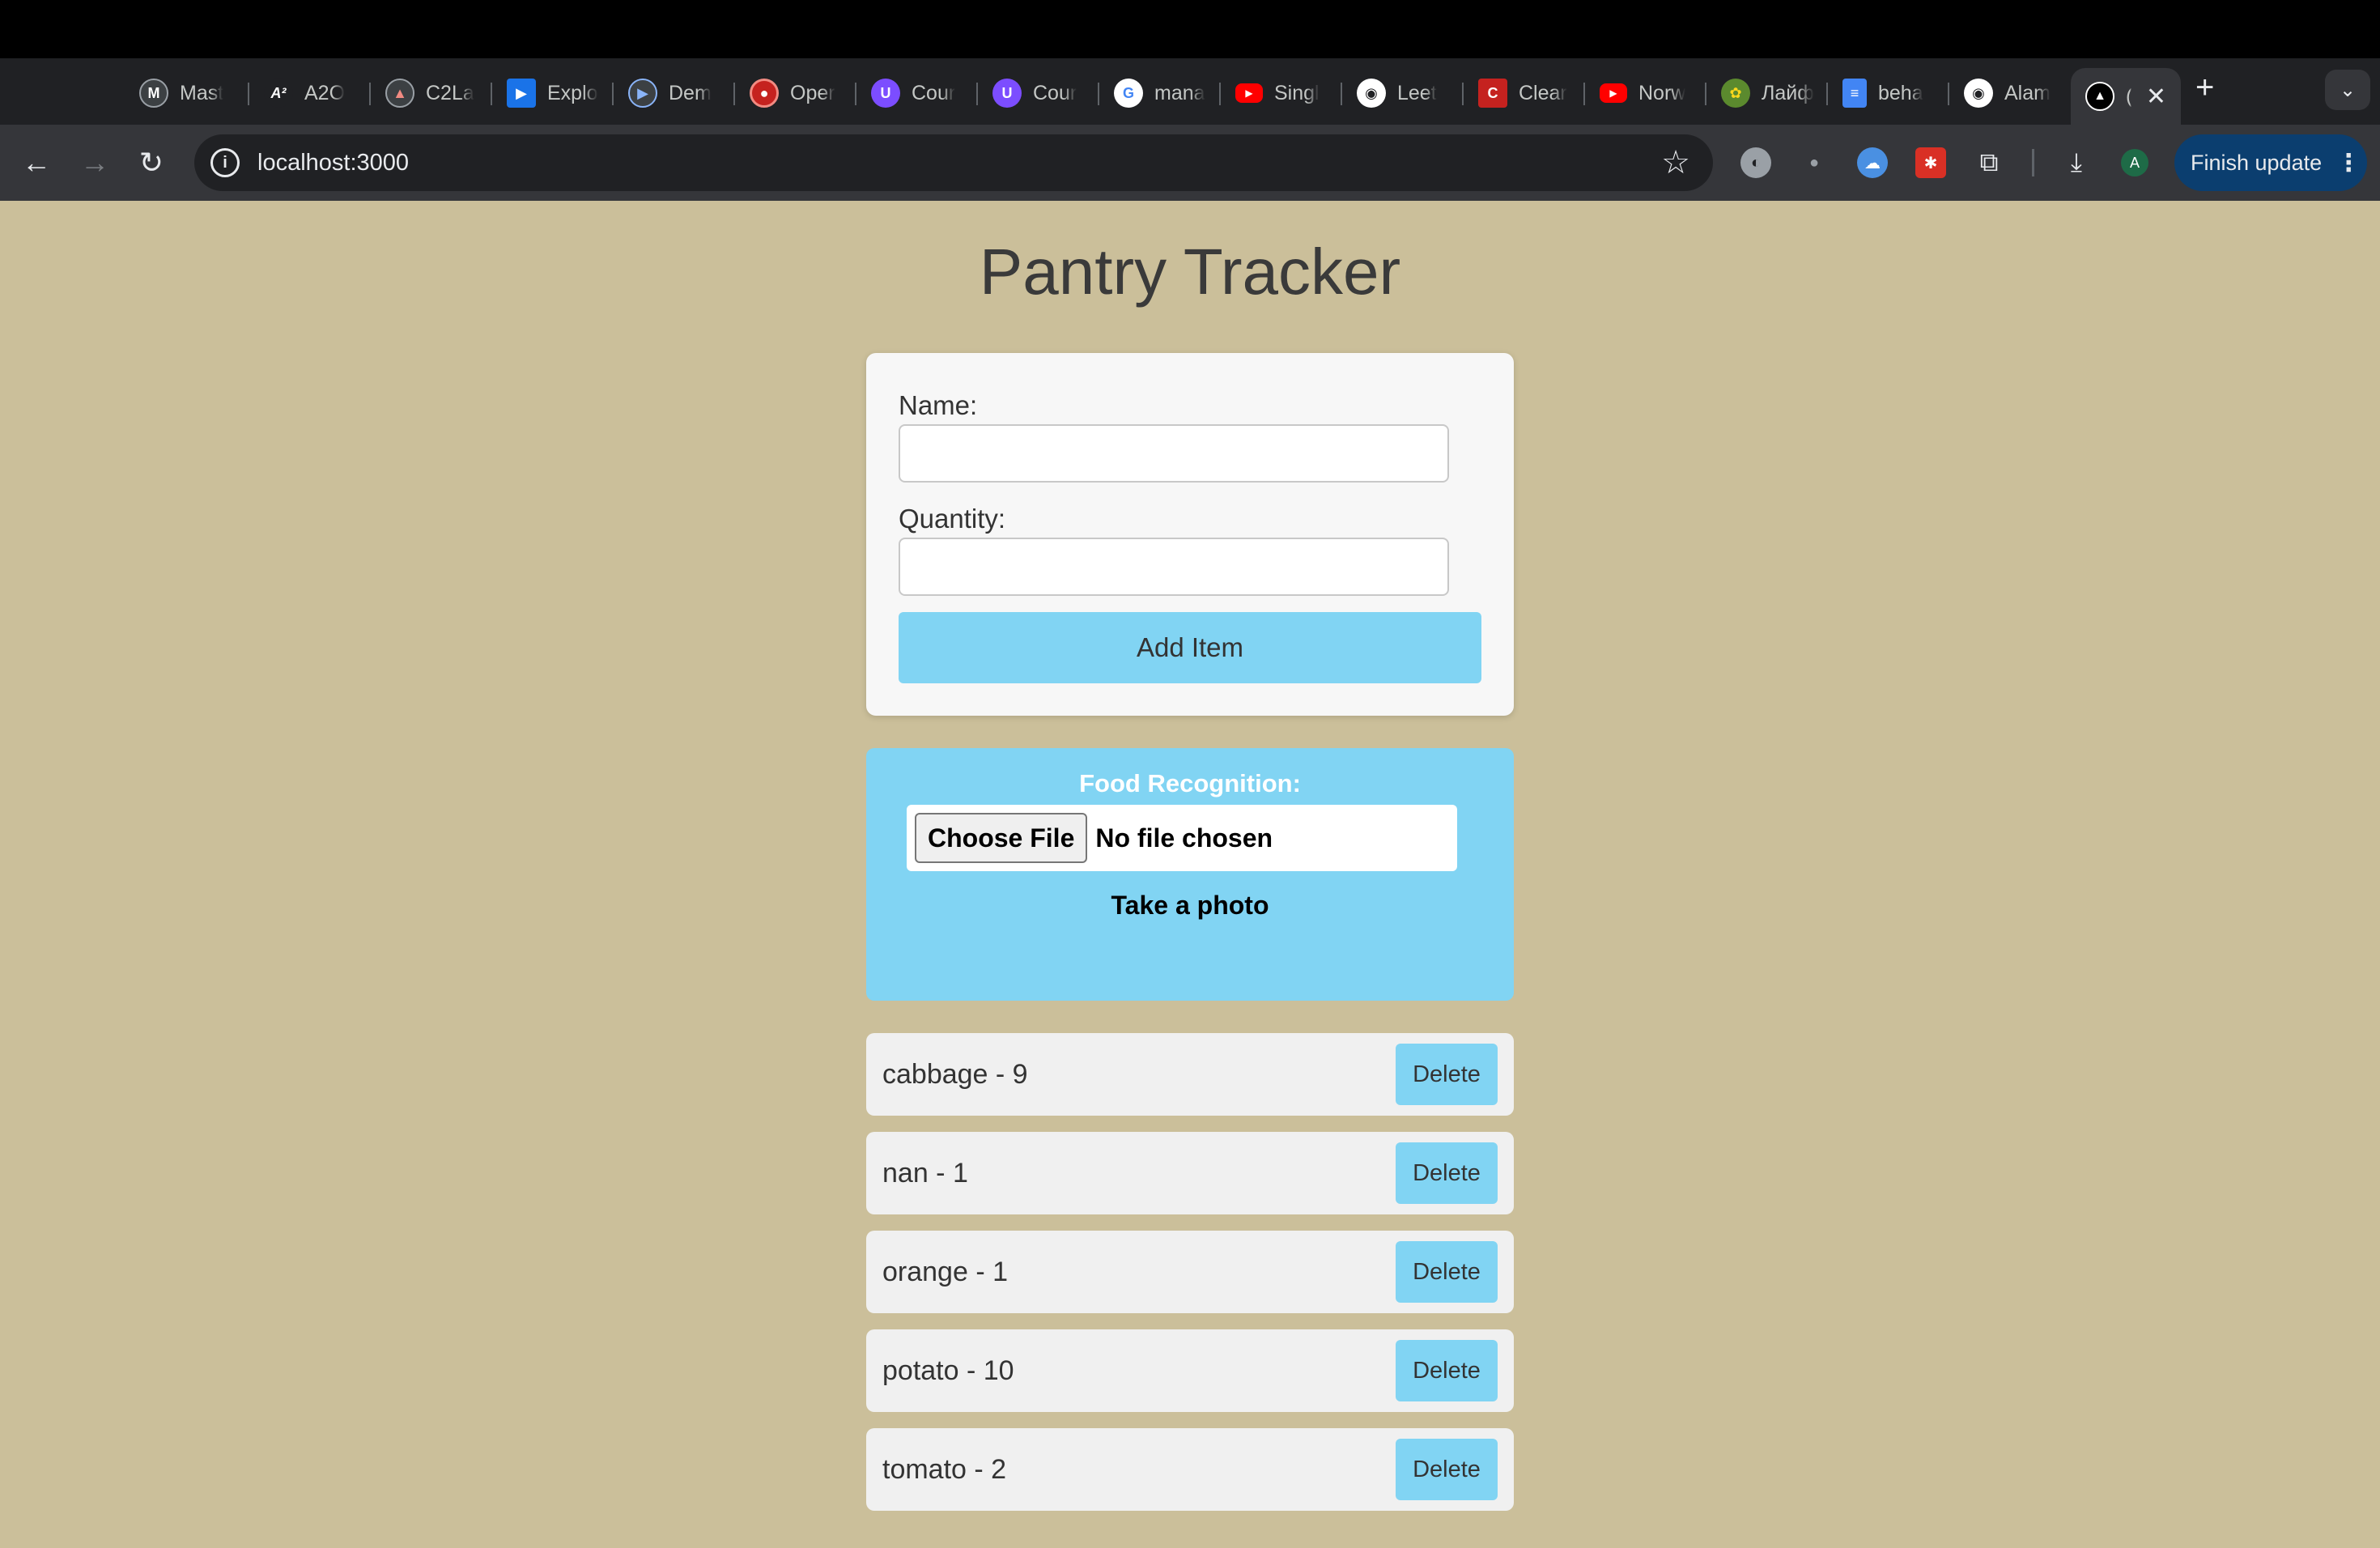 Image resolution: width=2380 pixels, height=1548 pixels. I want to click on browser-tab: ◉ Alam, so click(2012, 93).